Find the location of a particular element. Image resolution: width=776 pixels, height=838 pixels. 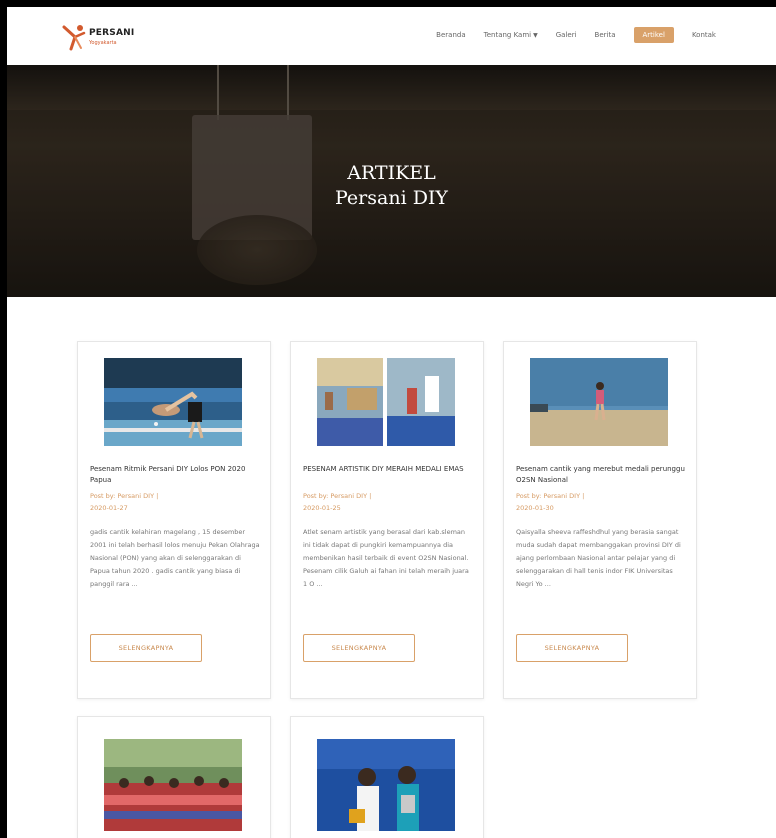

nav-galeri: Galeri is located at coordinates (566, 35).